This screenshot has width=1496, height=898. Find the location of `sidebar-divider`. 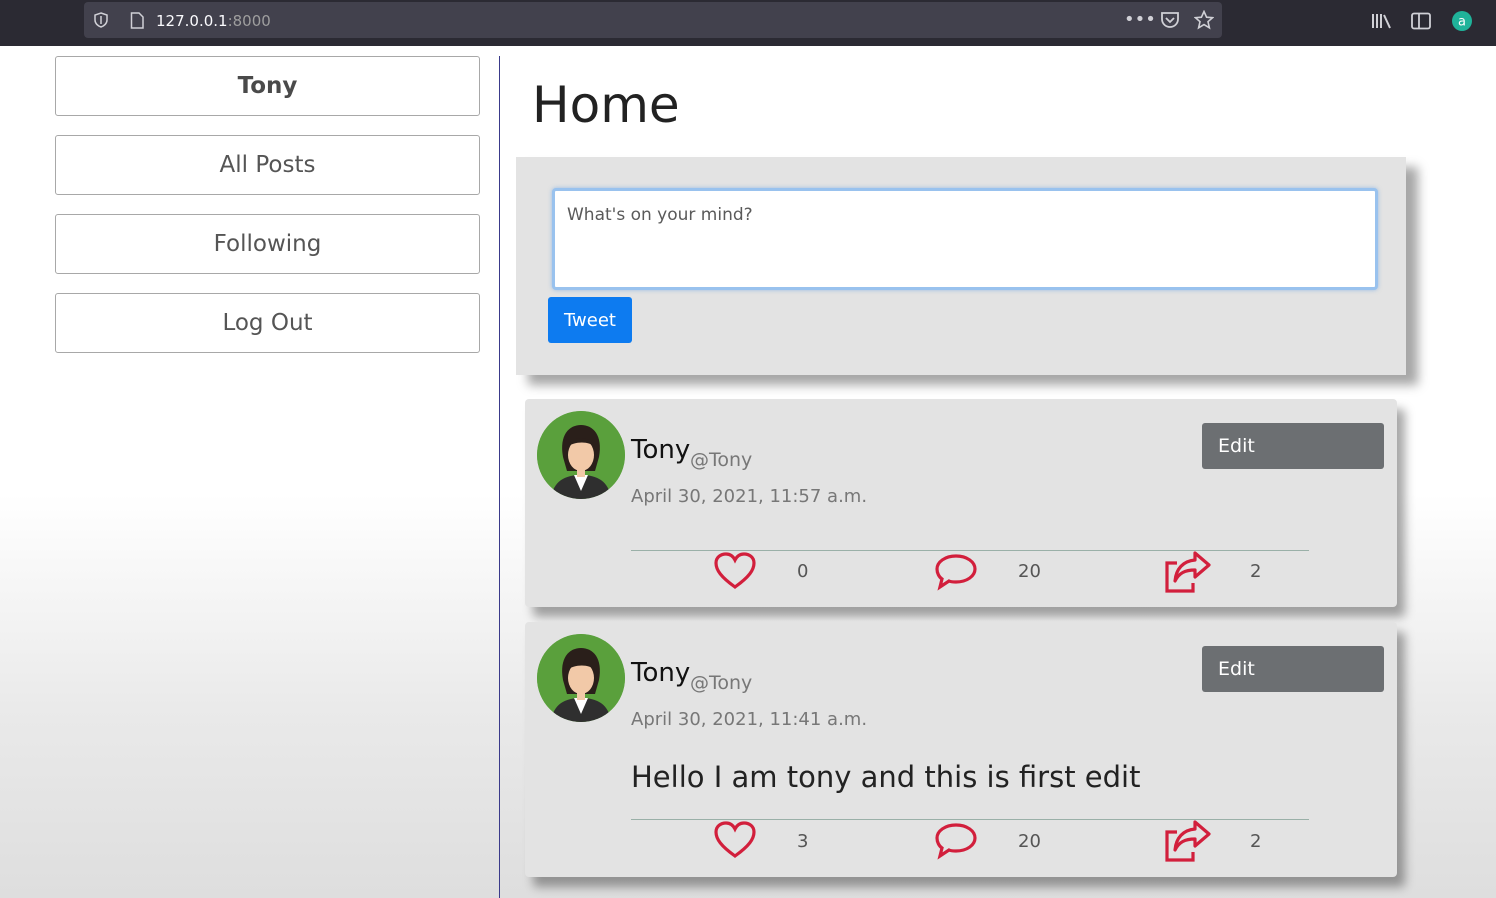

sidebar-divider is located at coordinates (499, 477).